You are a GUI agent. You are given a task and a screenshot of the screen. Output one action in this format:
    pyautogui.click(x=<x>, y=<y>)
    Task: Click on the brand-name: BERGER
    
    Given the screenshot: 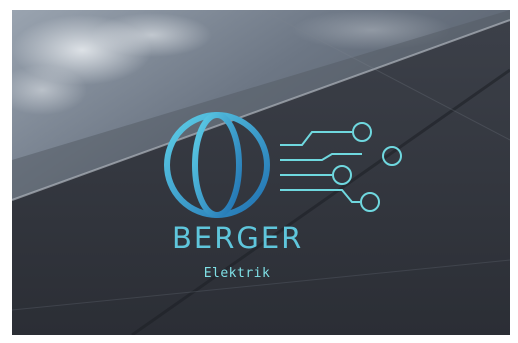 What is the action you would take?
    pyautogui.click(x=238, y=238)
    